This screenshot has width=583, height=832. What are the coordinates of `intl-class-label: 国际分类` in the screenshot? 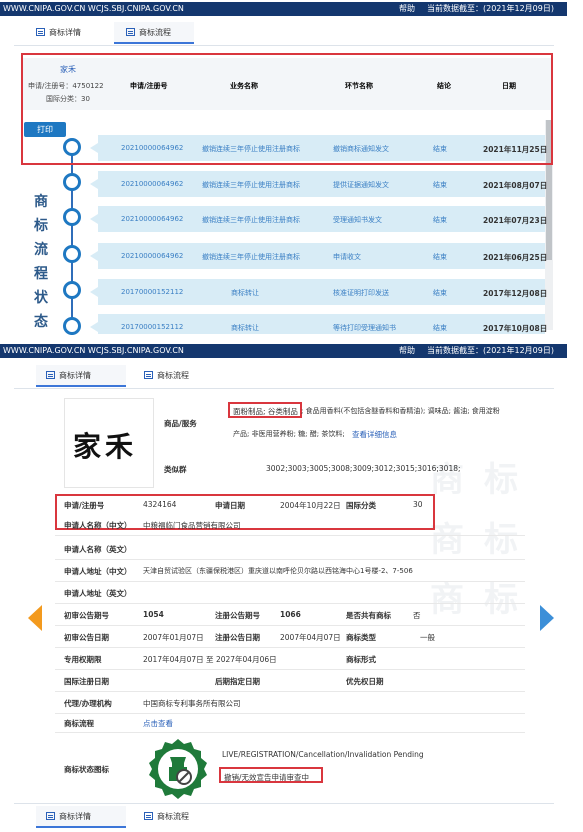 It's located at (361, 505).